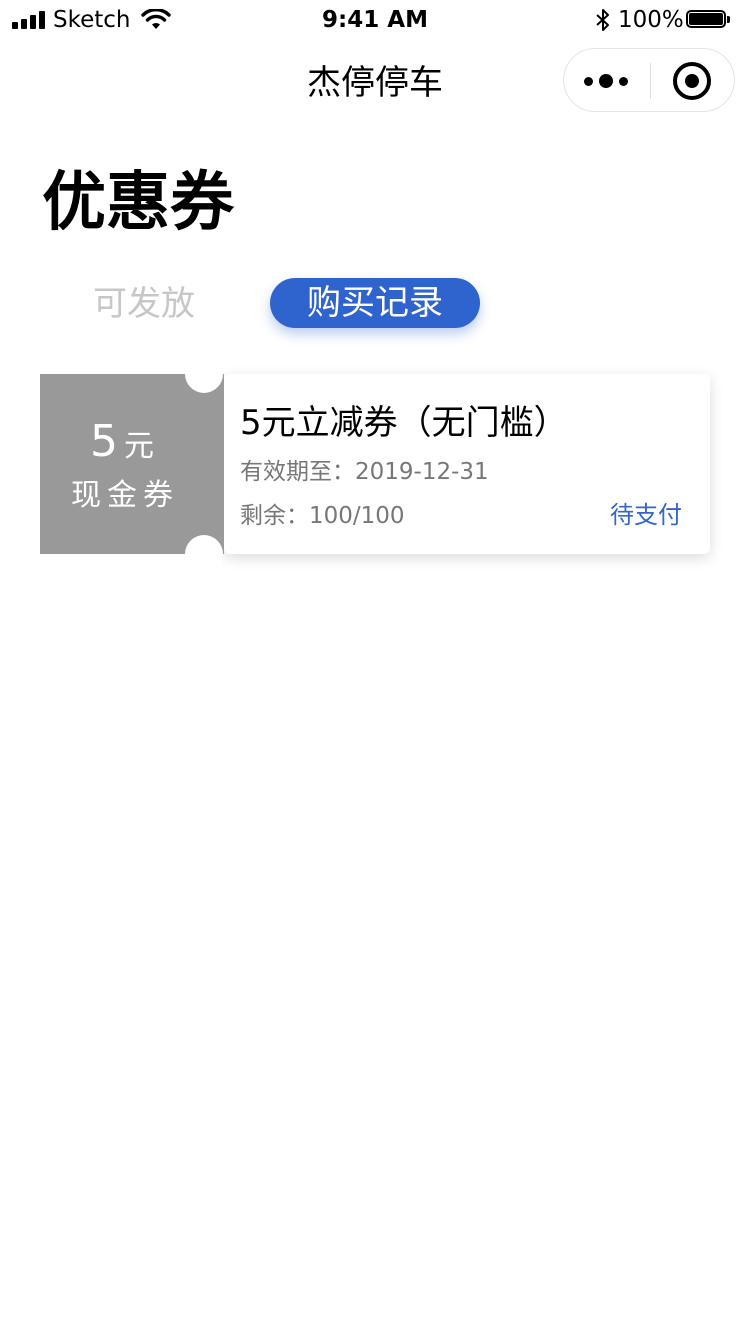  What do you see at coordinates (144, 304) in the screenshot?
I see `tab-issuable: 可发放` at bounding box center [144, 304].